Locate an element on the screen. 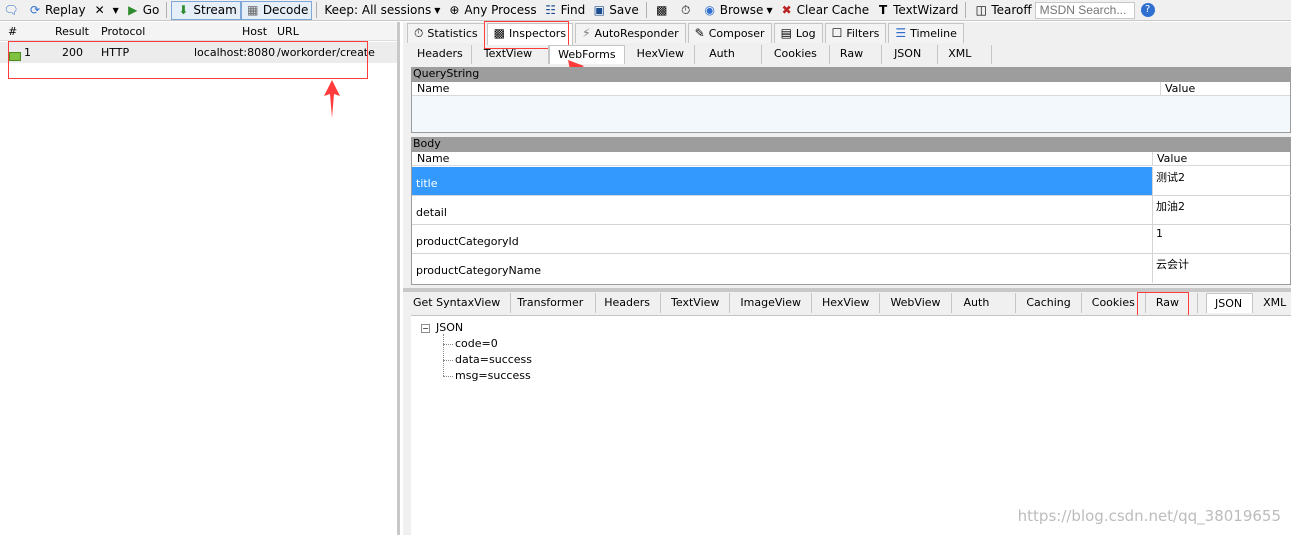 This screenshot has width=1291, height=535. req-tab-json: JSON is located at coordinates (910, 54).